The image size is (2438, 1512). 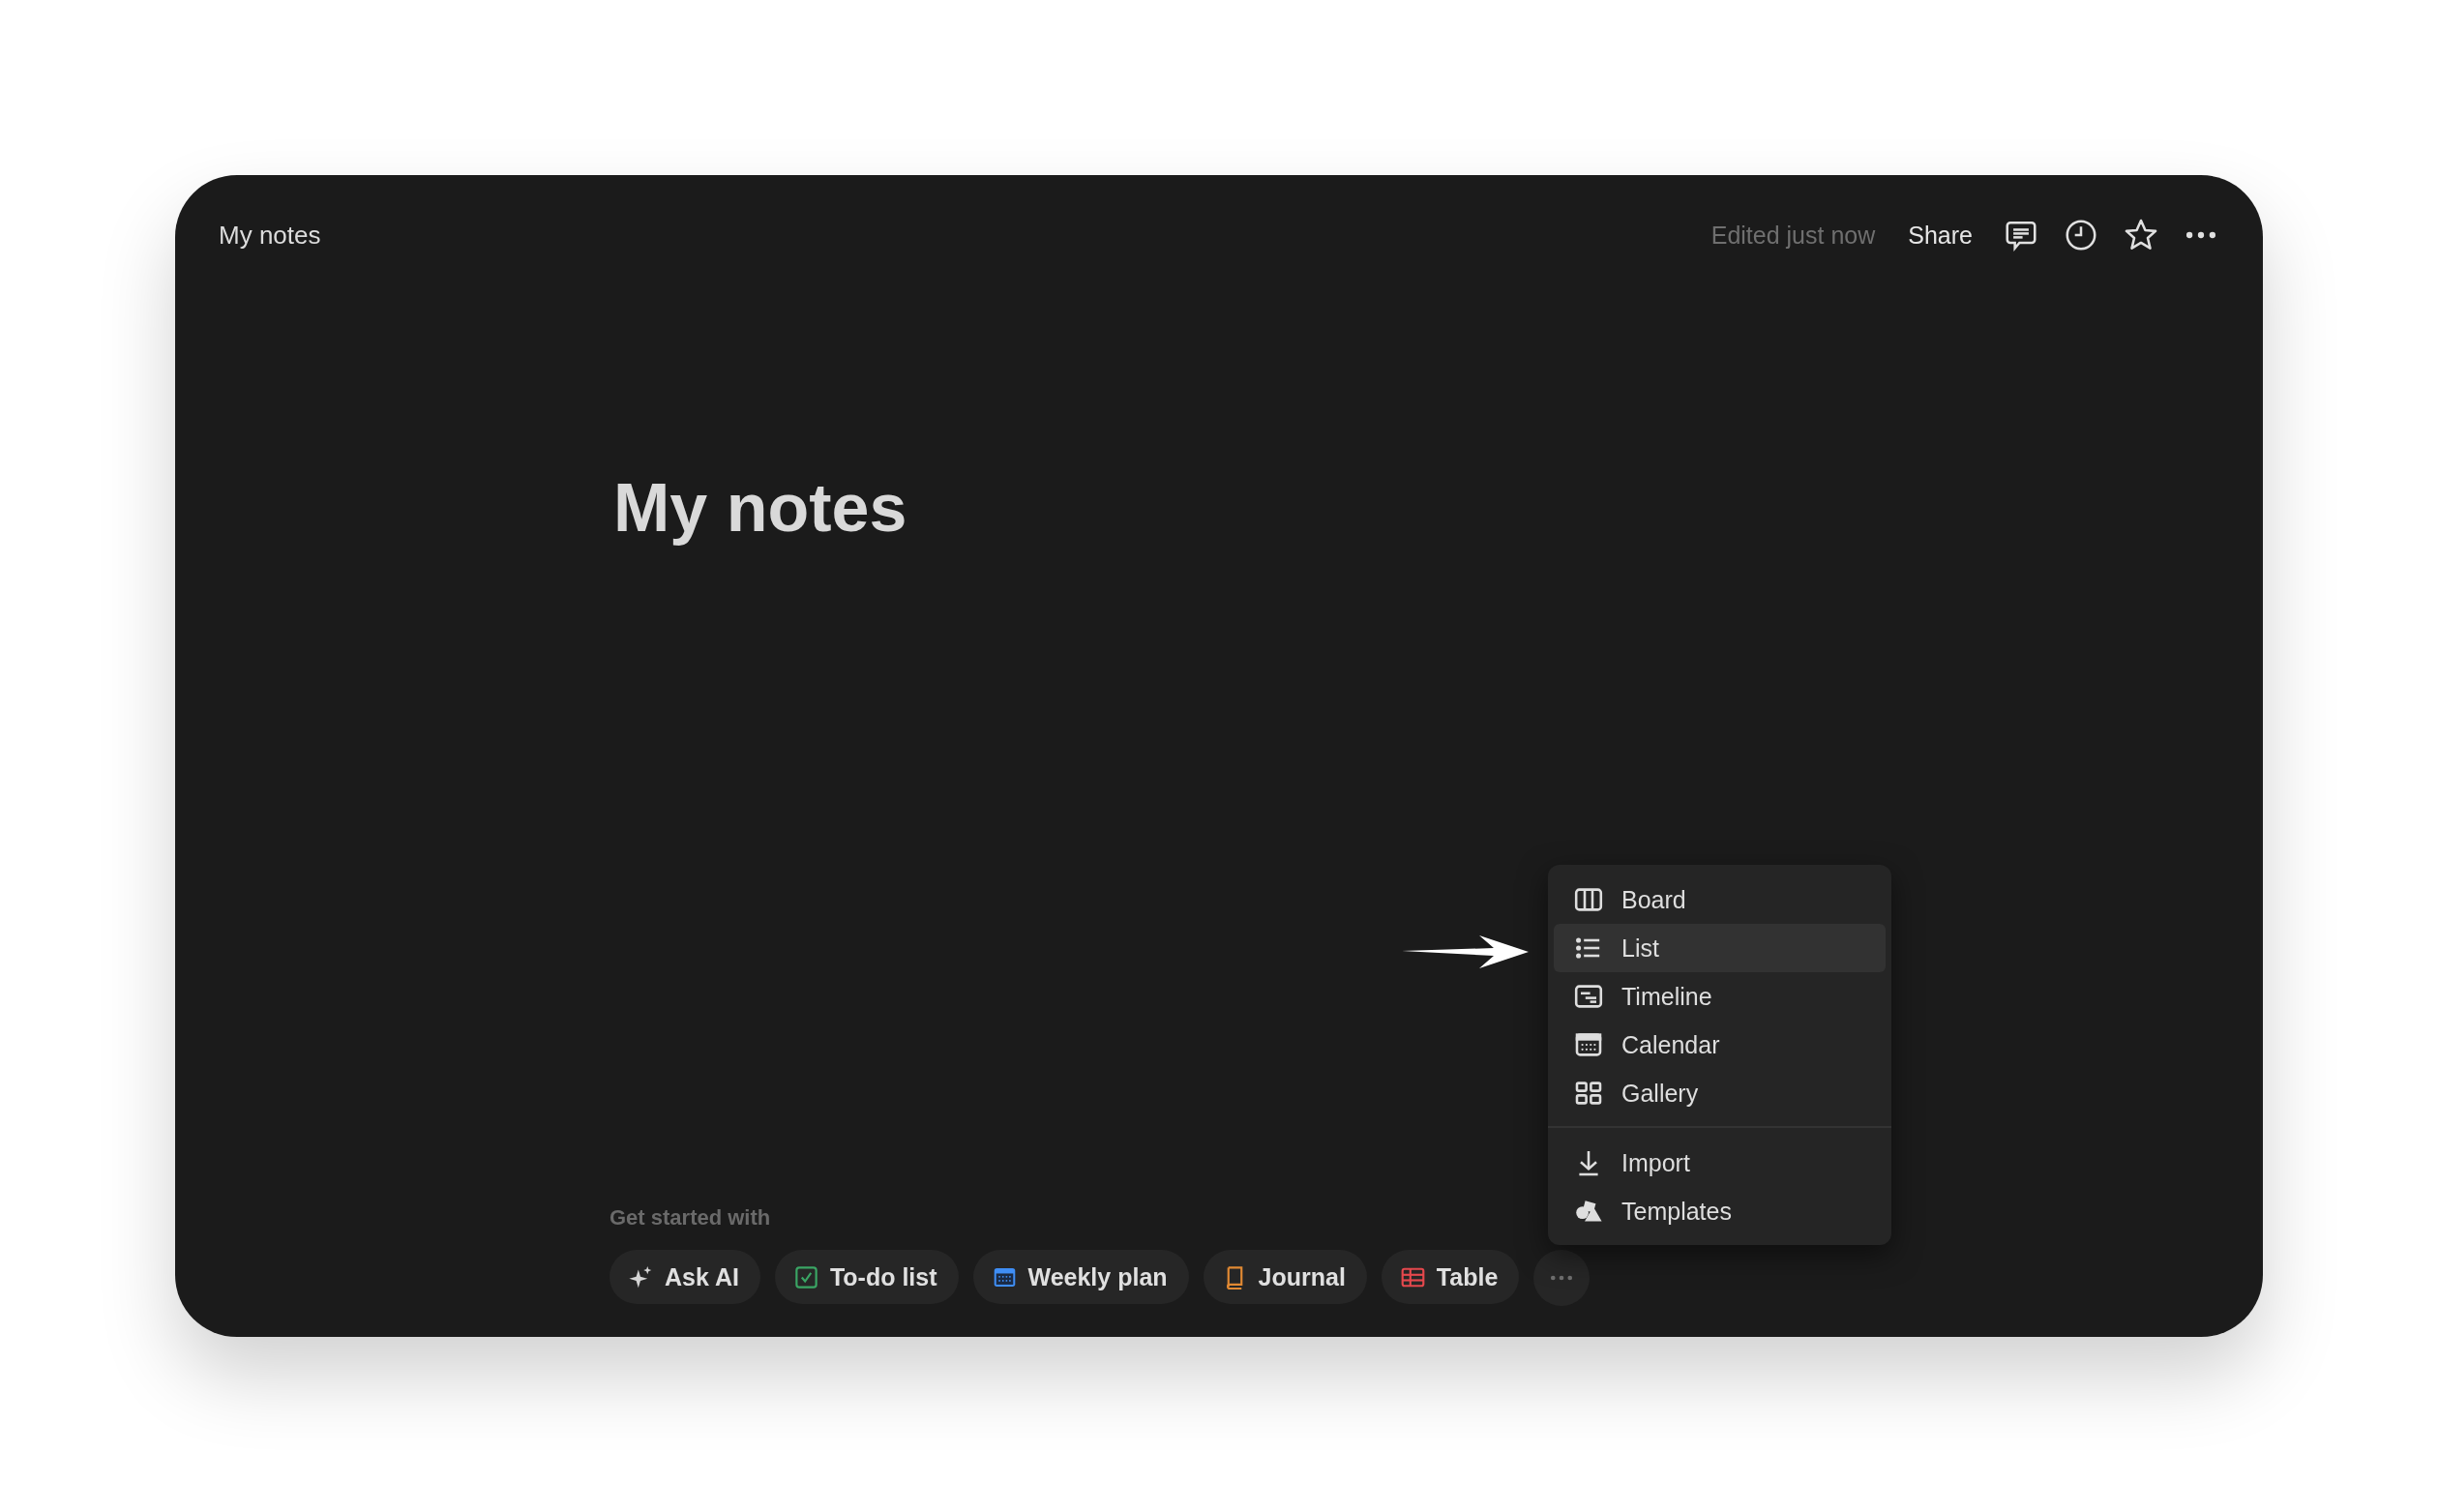 What do you see at coordinates (1940, 236) in the screenshot?
I see `share-button: Share` at bounding box center [1940, 236].